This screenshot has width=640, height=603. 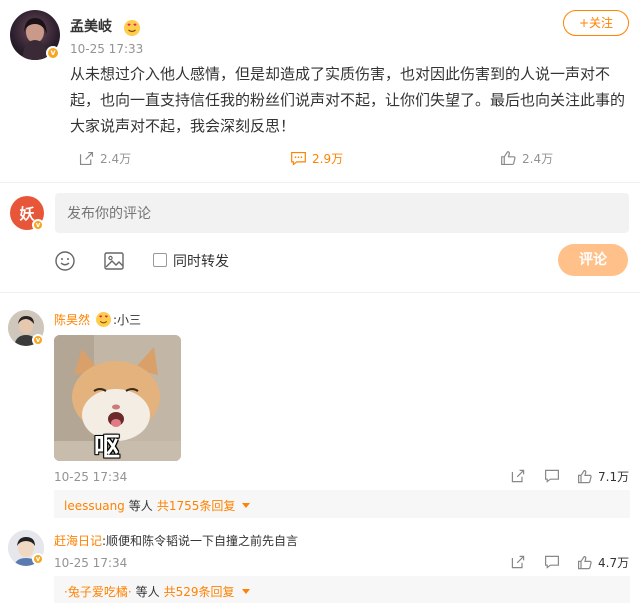 What do you see at coordinates (117, 398) in the screenshot?
I see `comment-image: 呕` at bounding box center [117, 398].